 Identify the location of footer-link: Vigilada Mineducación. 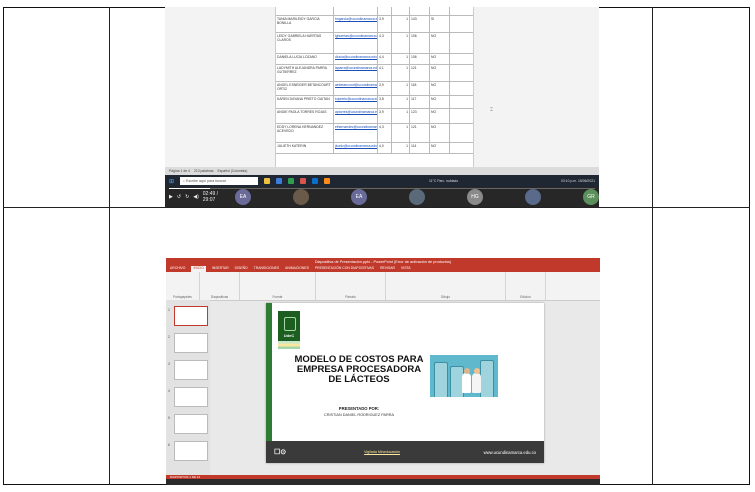
(382, 452).